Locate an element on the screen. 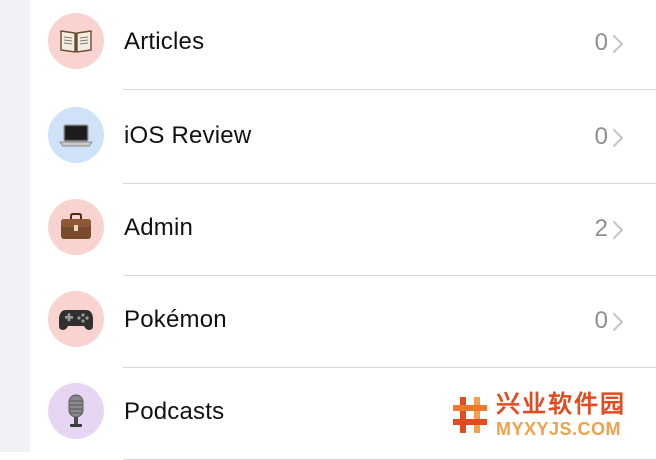 The height and width of the screenshot is (460, 656). list-item-label: Podcasts is located at coordinates (174, 411).